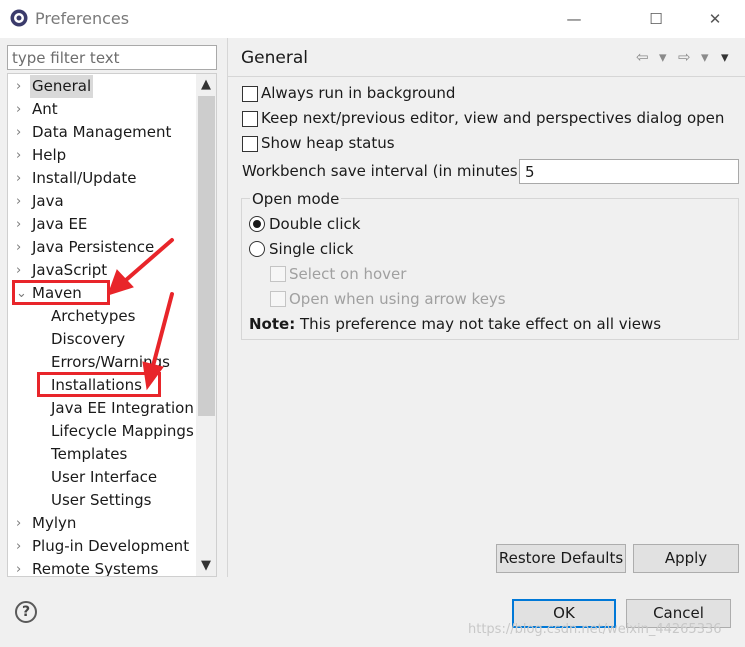 The height and width of the screenshot is (647, 745). I want to click on tree-item-label: Help, so click(49, 155).